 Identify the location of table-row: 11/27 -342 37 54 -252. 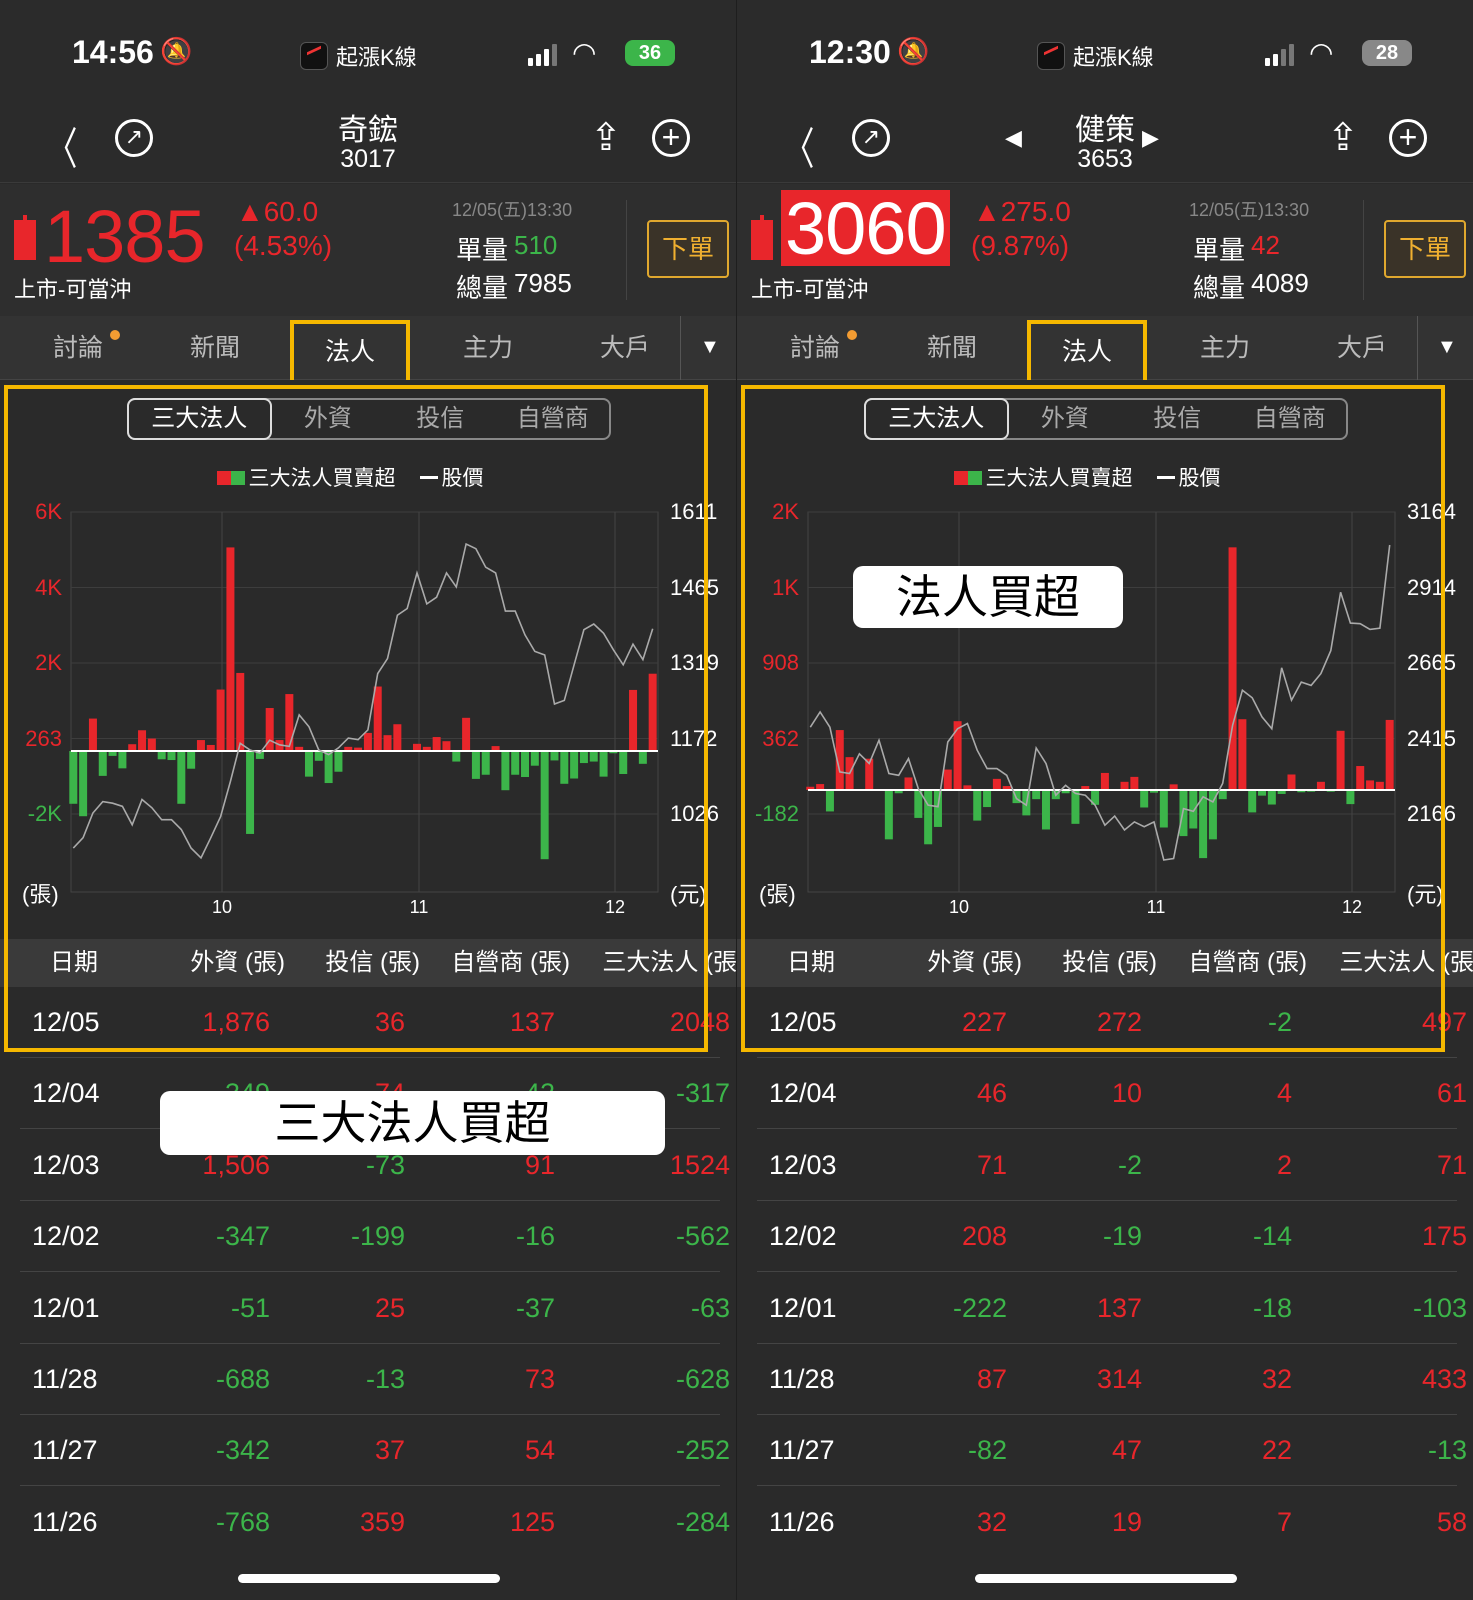
(375, 1451).